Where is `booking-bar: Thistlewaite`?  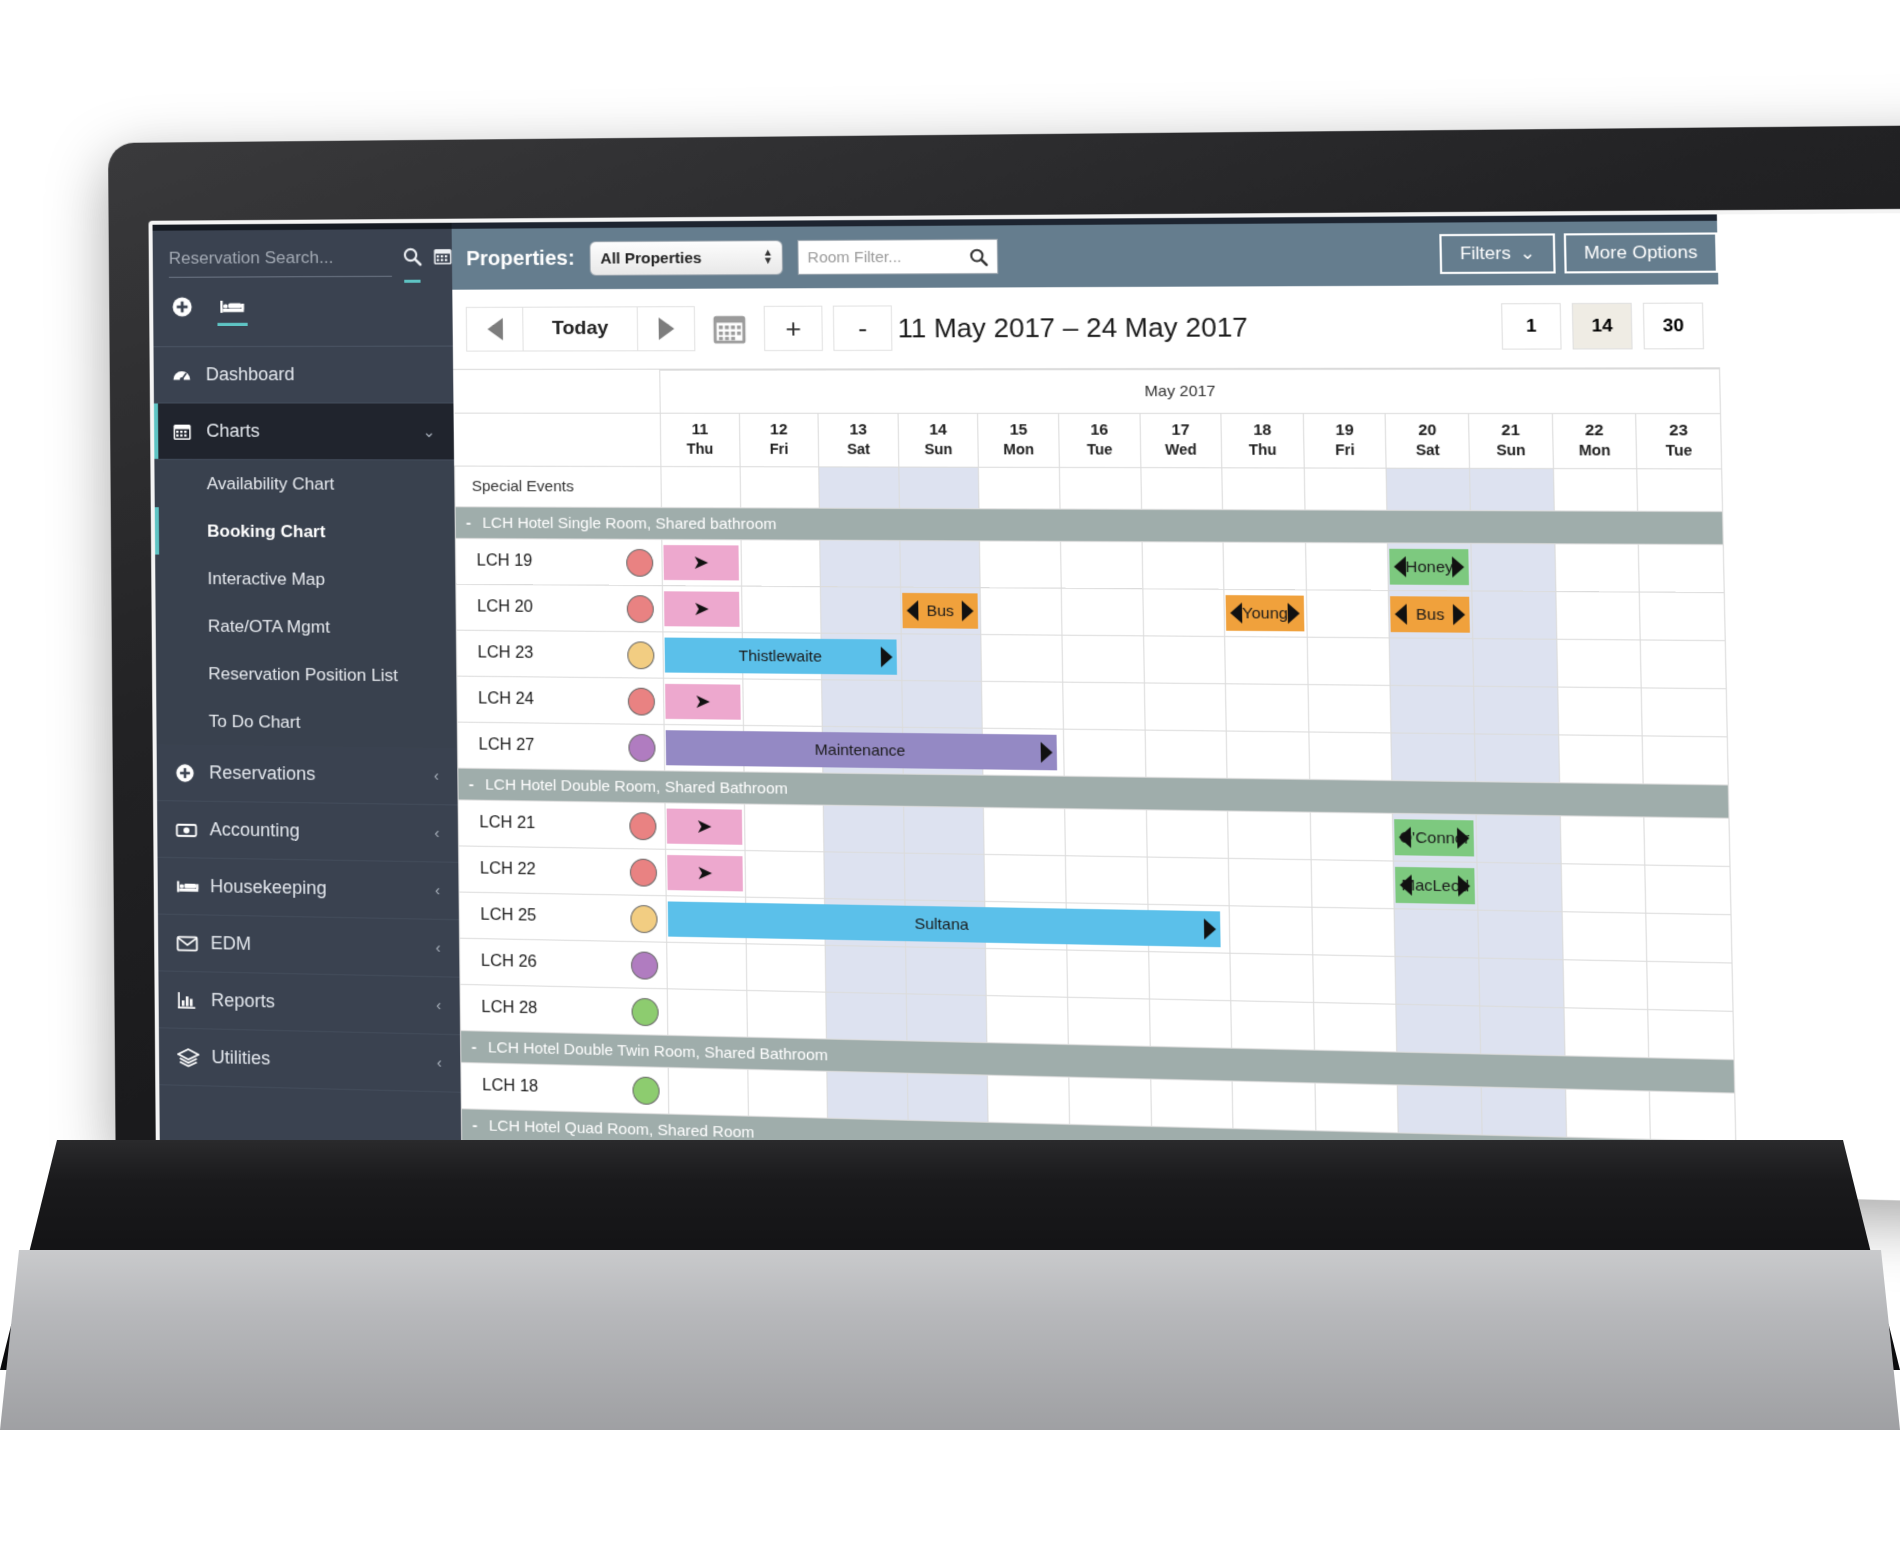 booking-bar: Thistlewaite is located at coordinates (780, 656).